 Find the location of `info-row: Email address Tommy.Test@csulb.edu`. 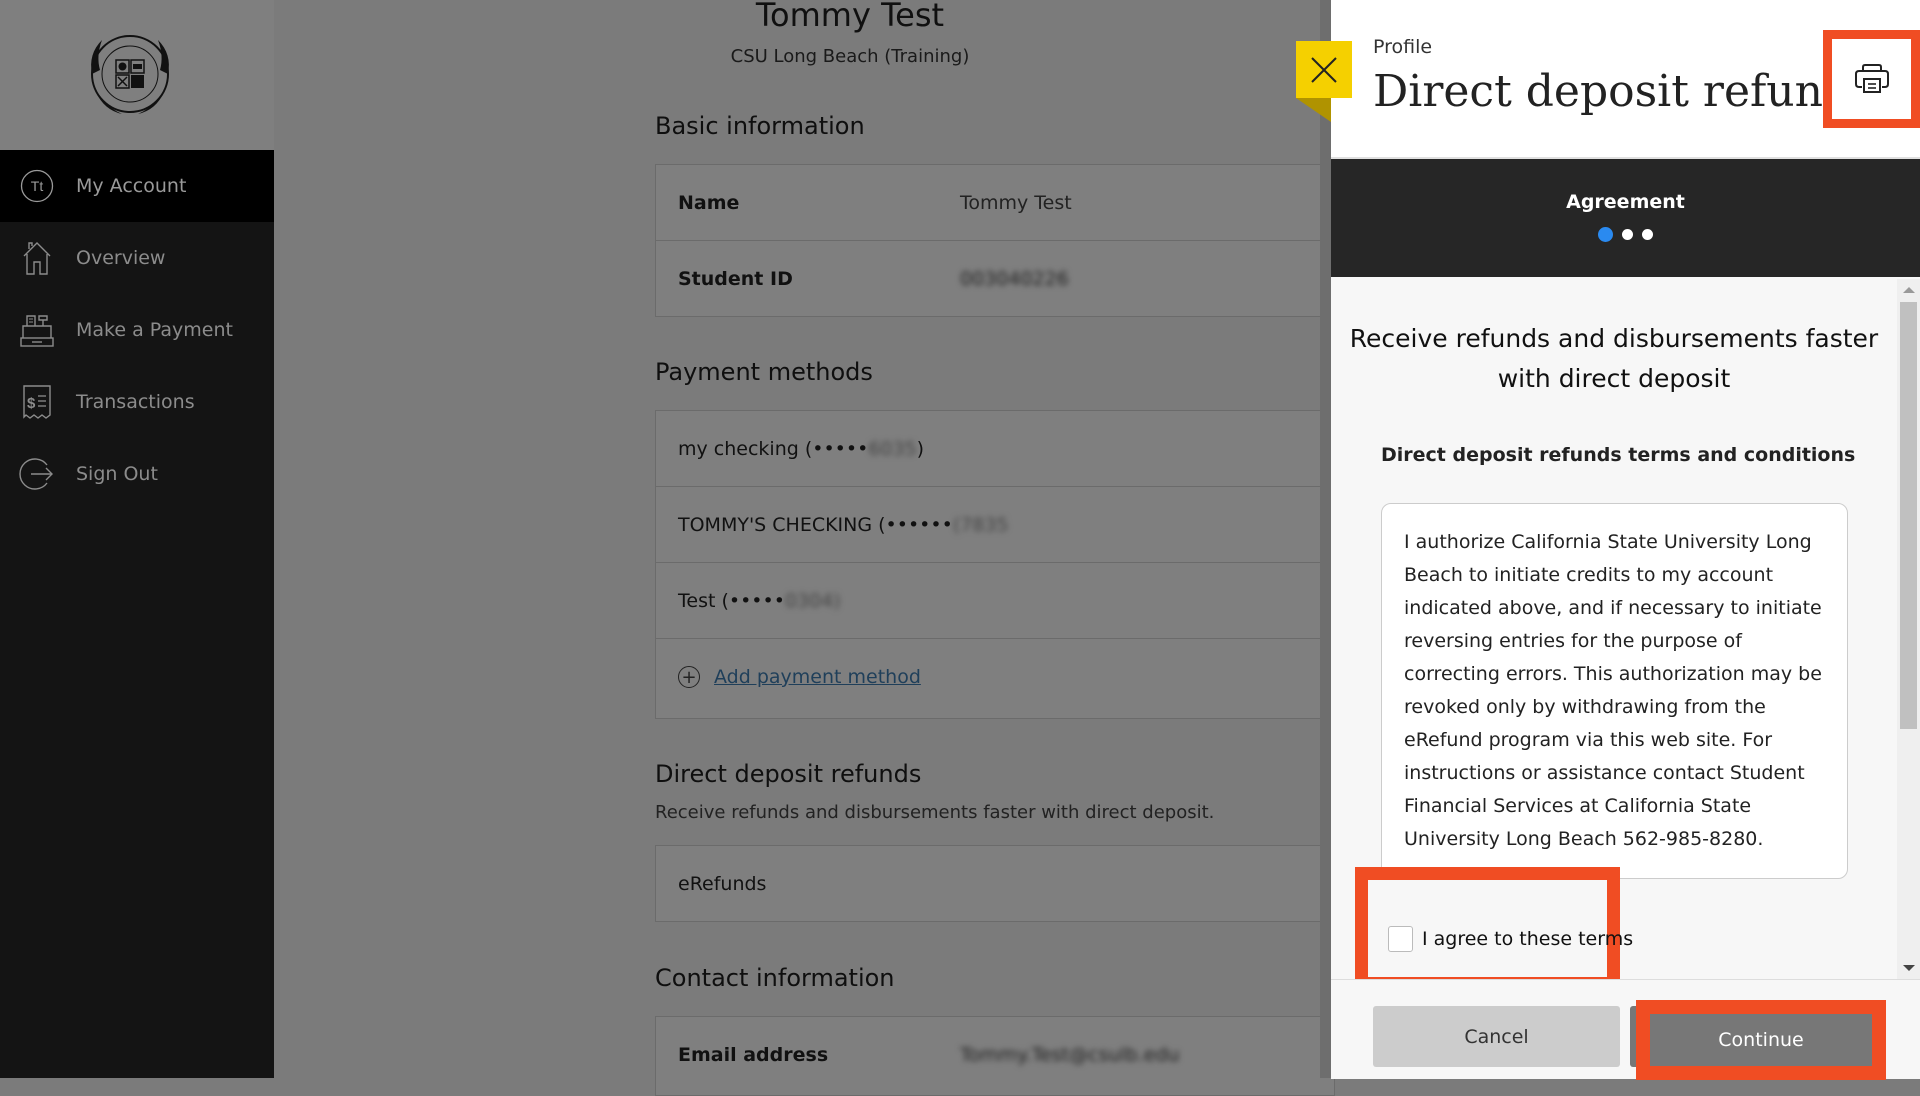

info-row: Email address Tommy.Test@csulb.edu is located at coordinates (995, 1055).